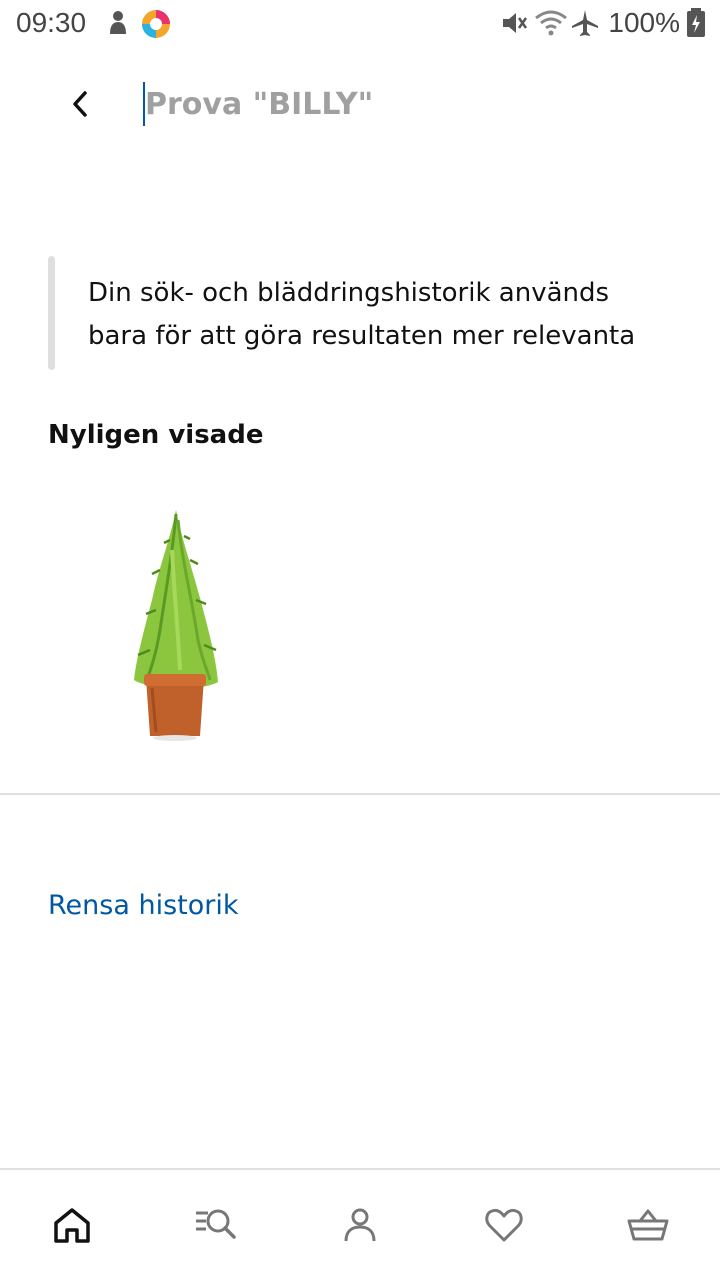 The image size is (720, 1280). I want to click on heart-icon, so click(504, 1225).